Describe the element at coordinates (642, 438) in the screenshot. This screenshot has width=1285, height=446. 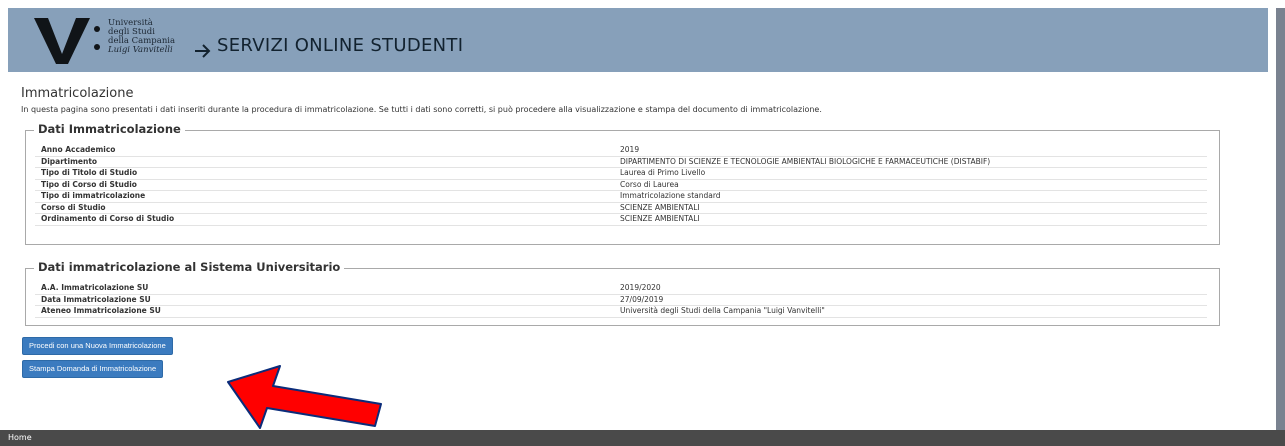
I see `footer-bar: Home` at that location.